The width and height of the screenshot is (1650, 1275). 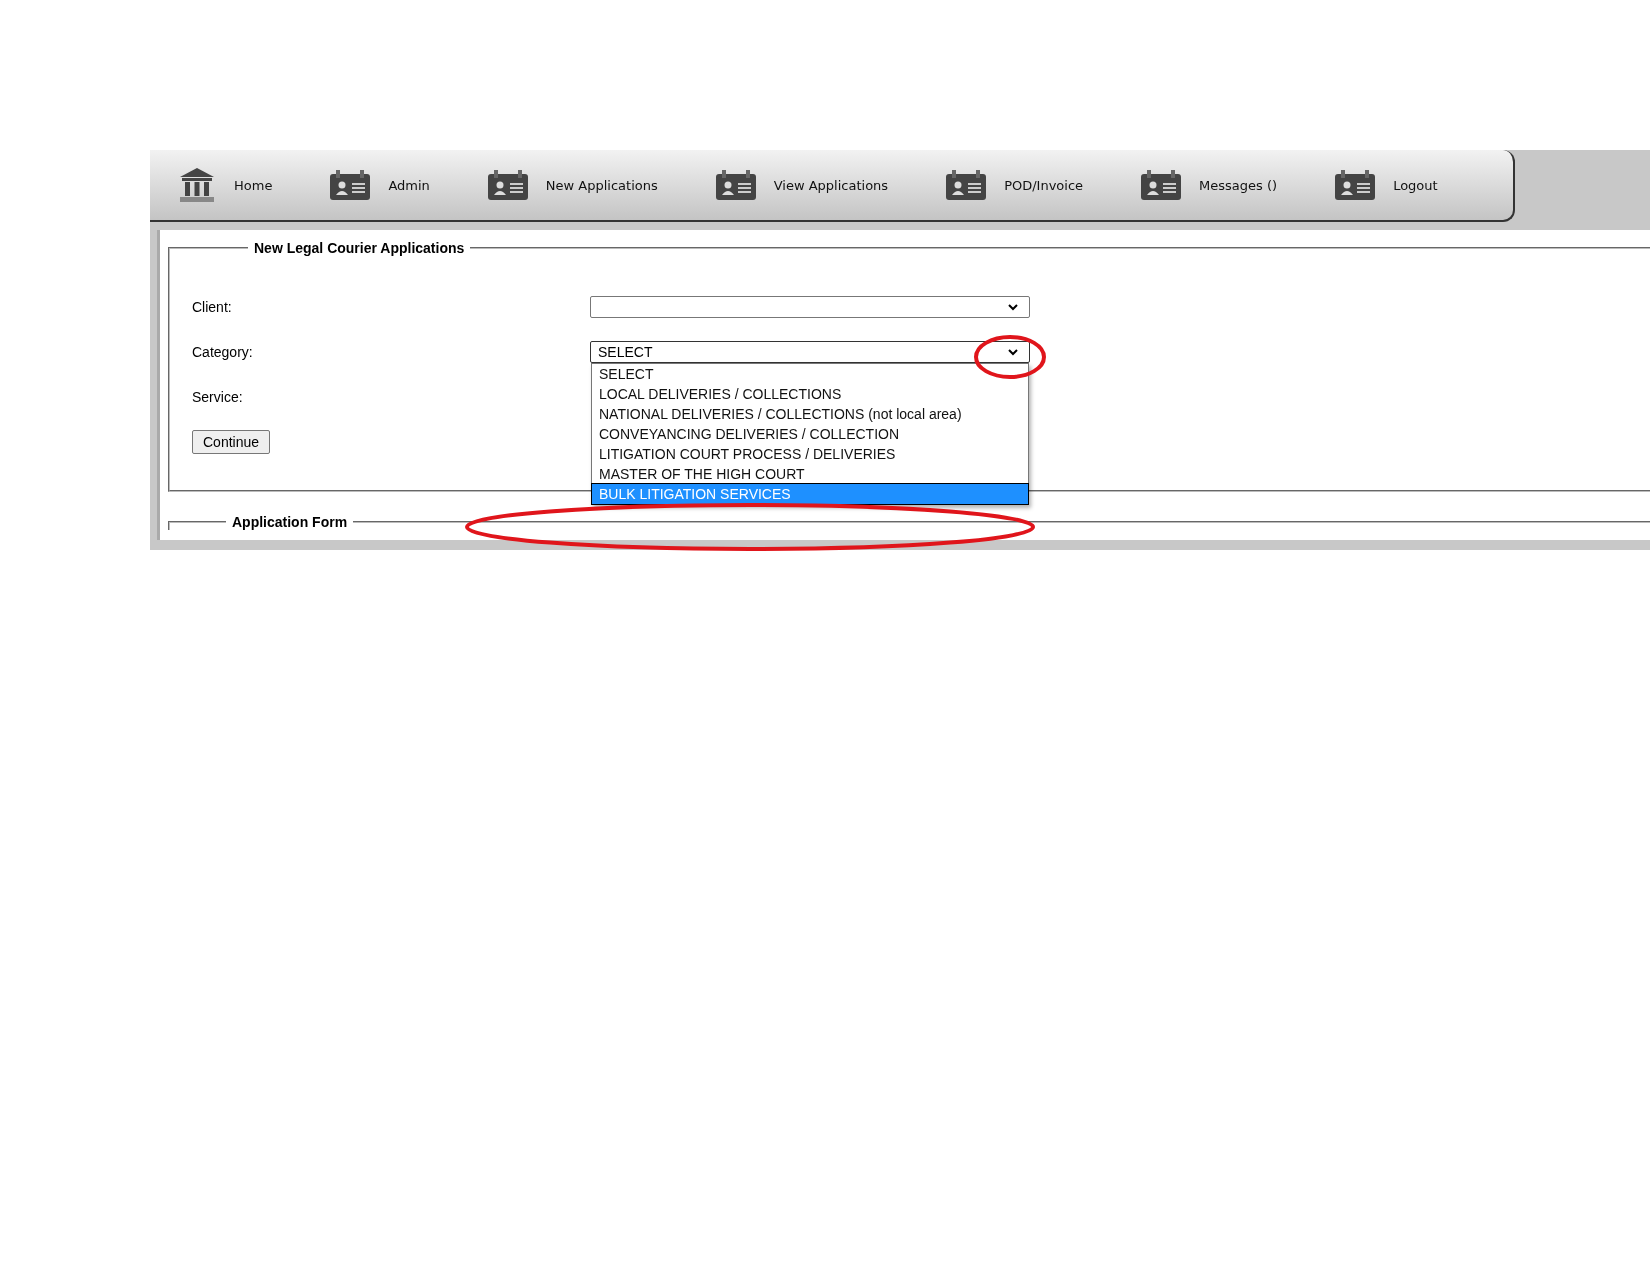 What do you see at coordinates (380, 185) in the screenshot?
I see `nav-item: Admin` at bounding box center [380, 185].